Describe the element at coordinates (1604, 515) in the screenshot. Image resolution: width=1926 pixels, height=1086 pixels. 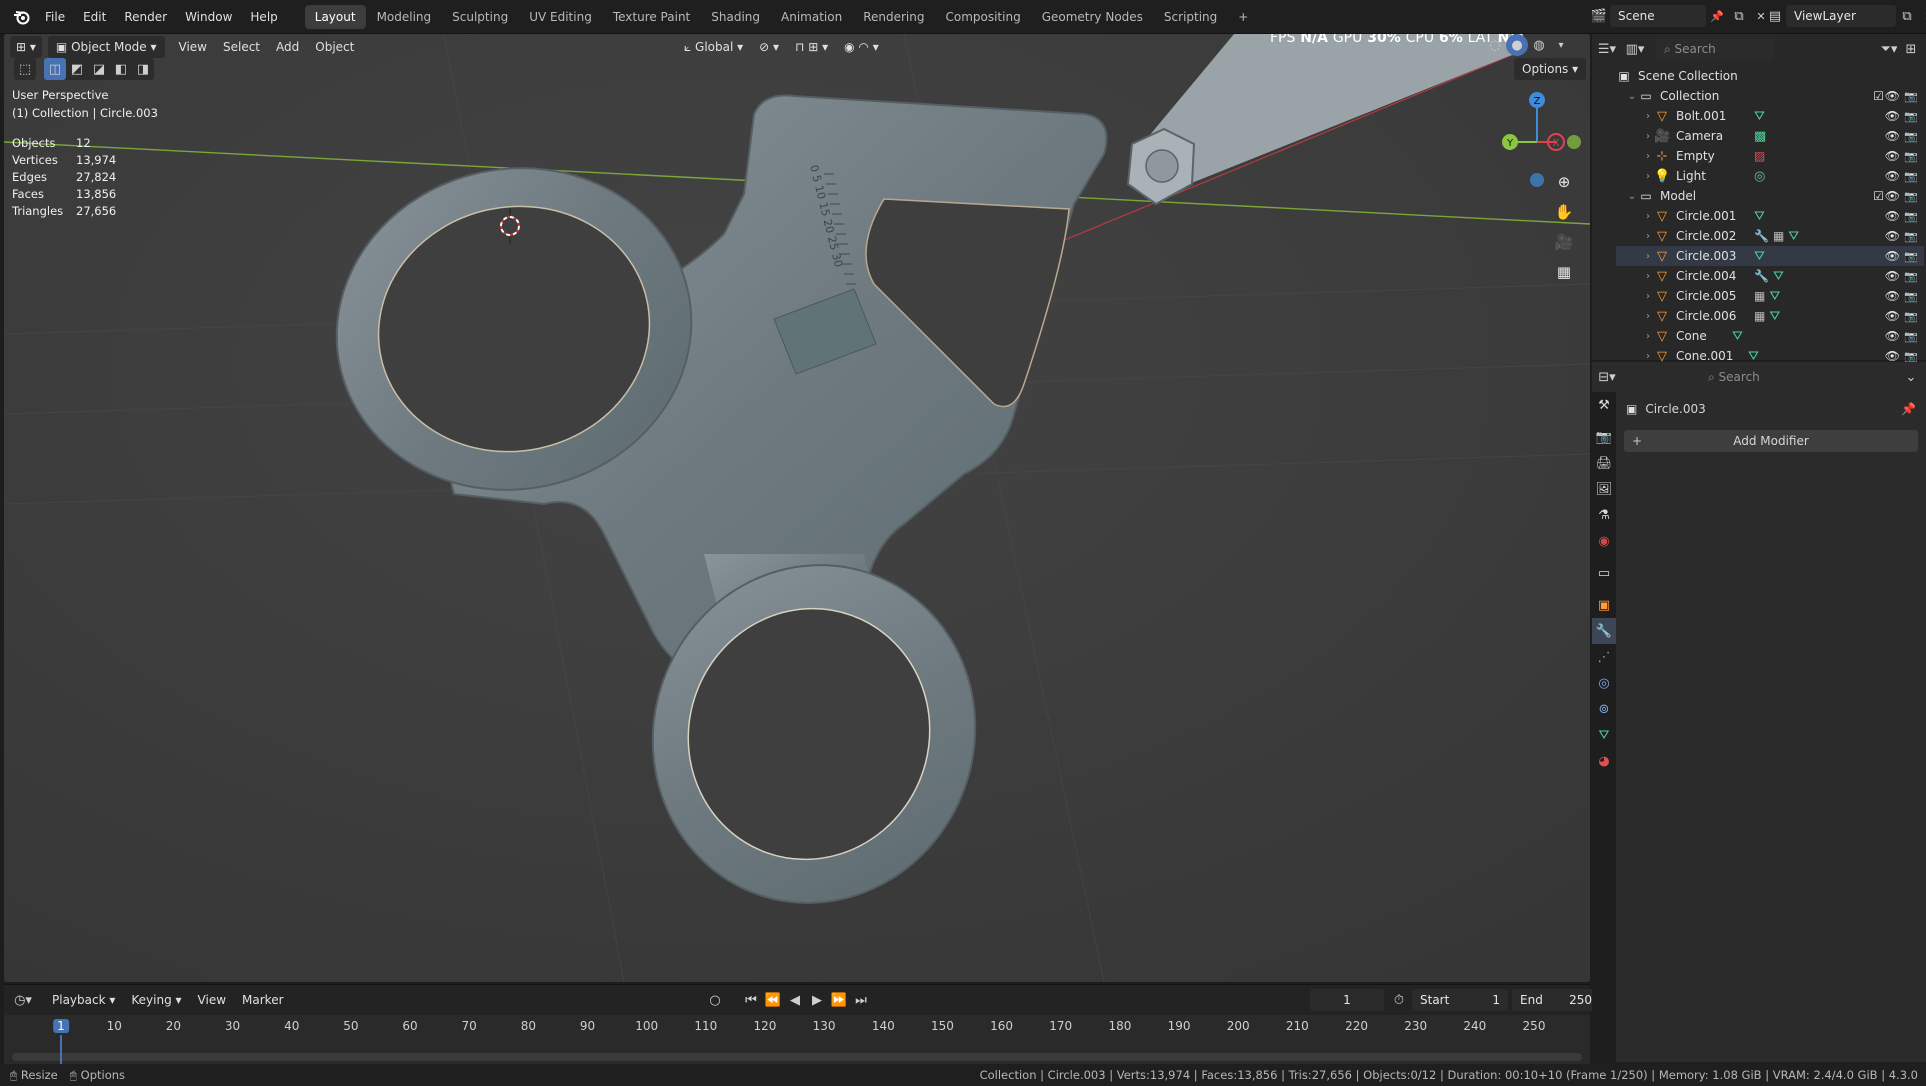
I see `scene-tab-icon: ⚗` at that location.